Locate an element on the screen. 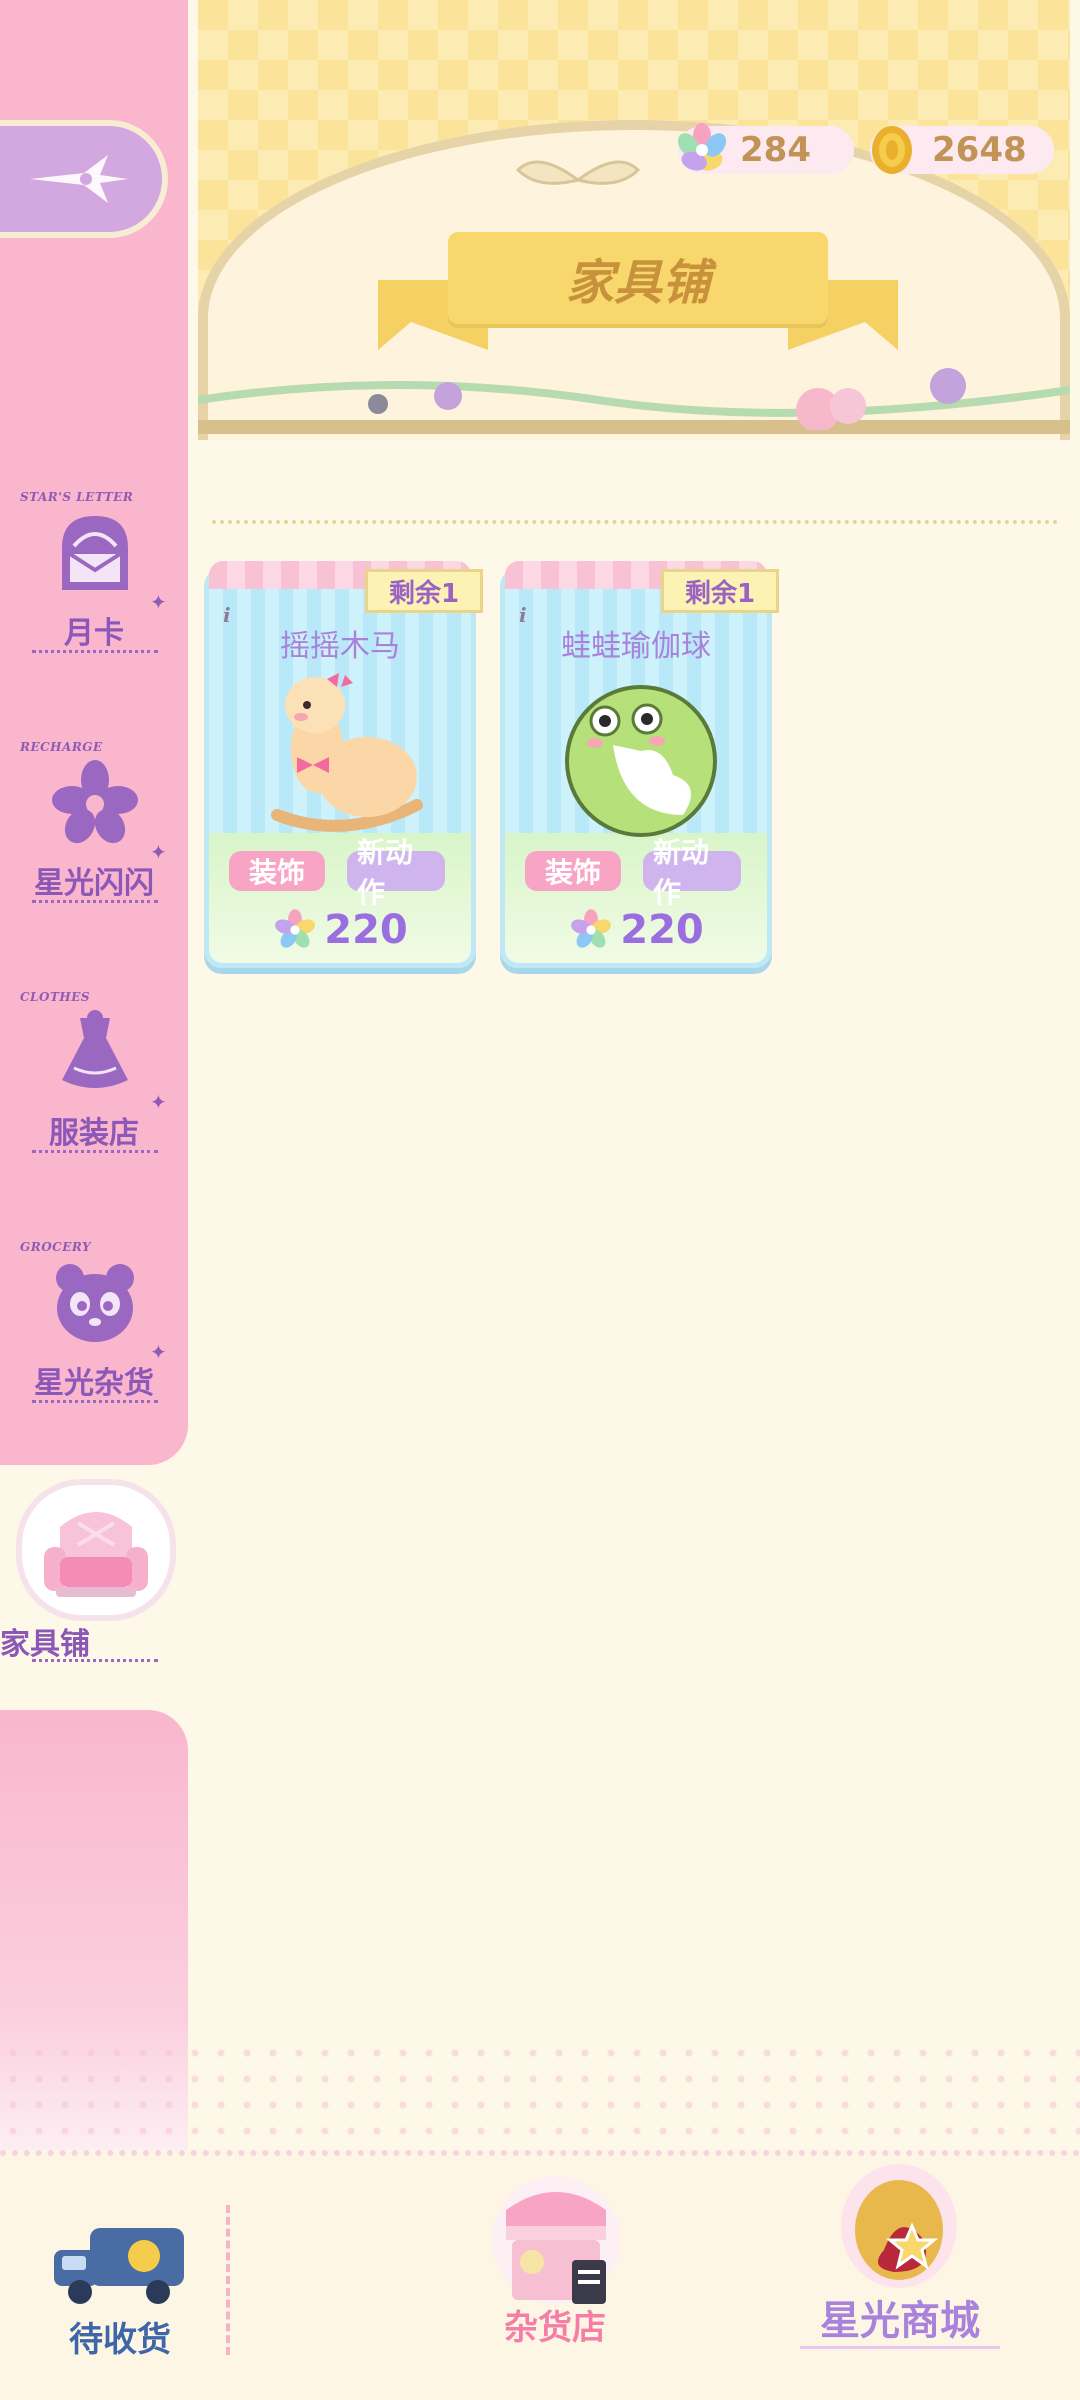 This screenshot has width=1080, height=2400. sidebar-item-monthly-card: STAR'S LETTER ✦ 月卡 is located at coordinates (94, 580).